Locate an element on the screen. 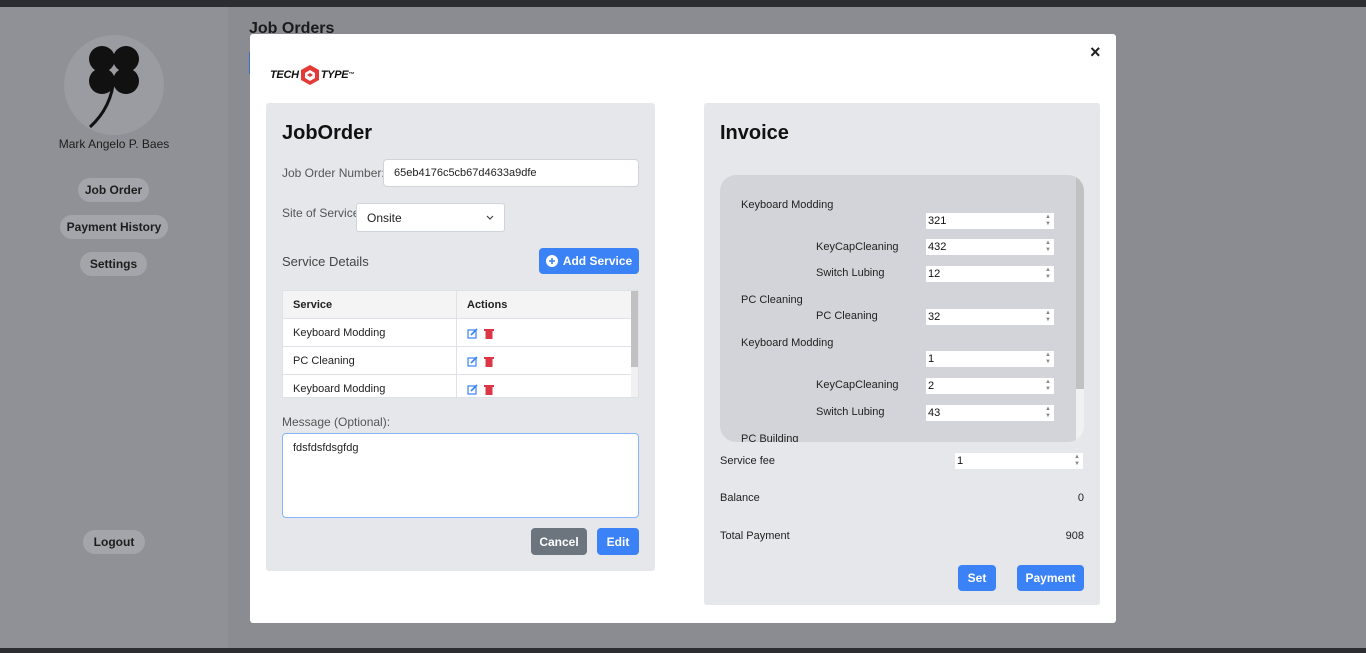 The image size is (1366, 653). invoice-sub-item-name: PC Cleaning is located at coordinates (847, 316).